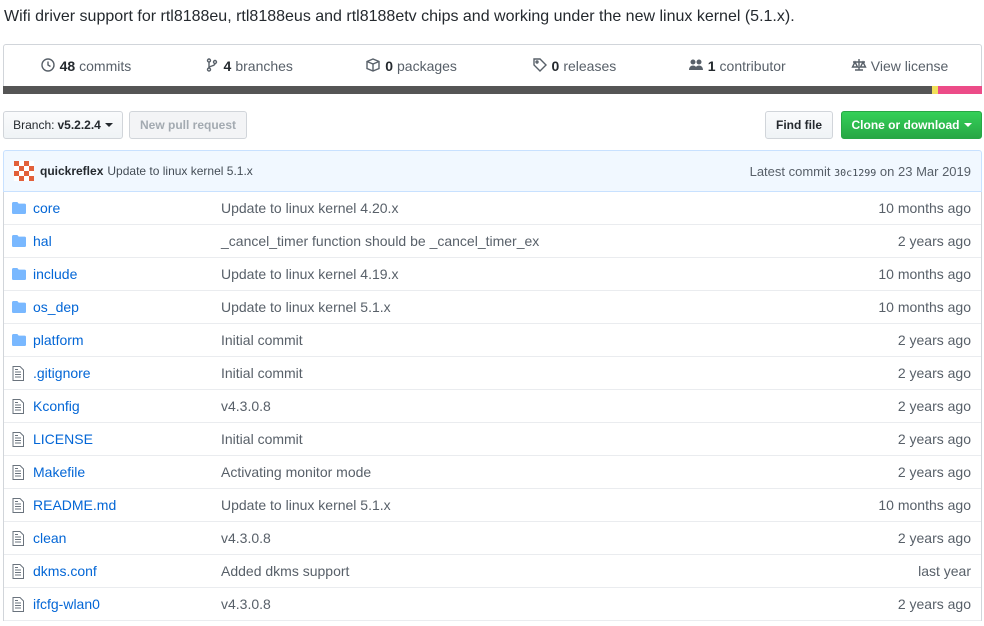 The height and width of the screenshot is (626, 984). I want to click on tag-icon, so click(540, 66).